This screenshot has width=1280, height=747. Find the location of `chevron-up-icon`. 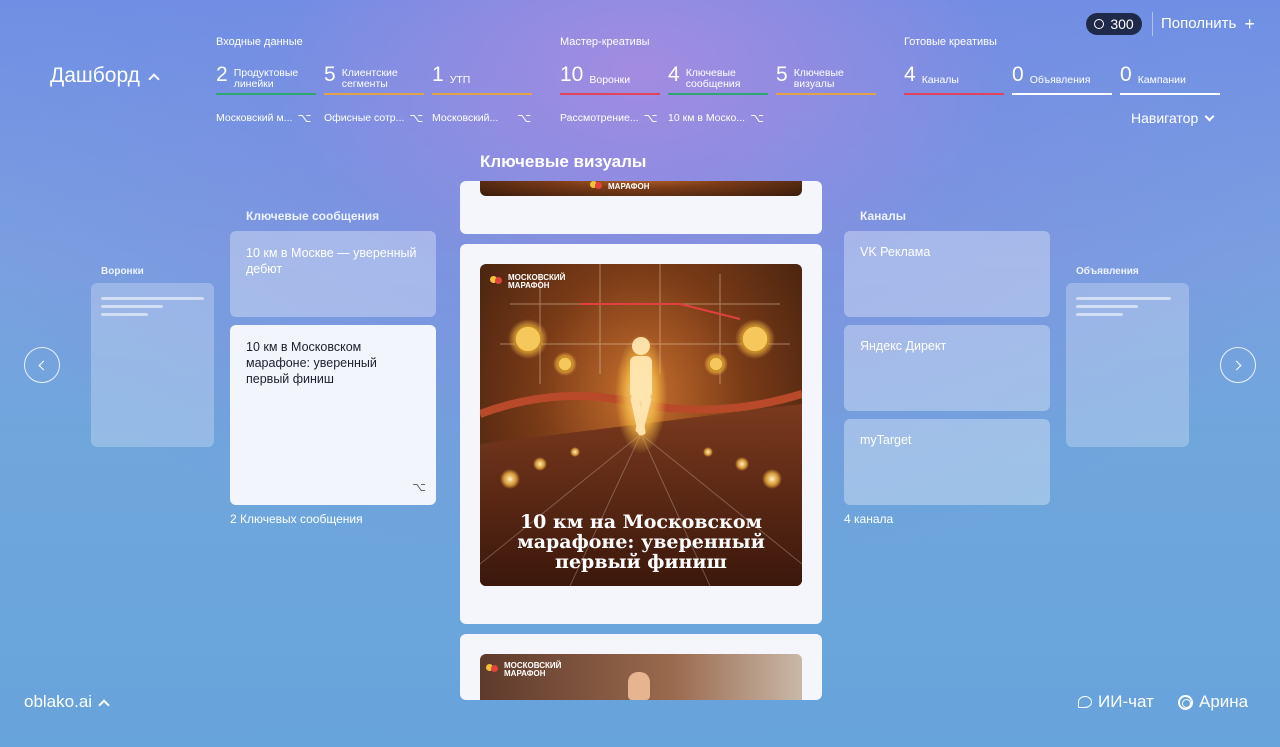

chevron-up-icon is located at coordinates (154, 78).